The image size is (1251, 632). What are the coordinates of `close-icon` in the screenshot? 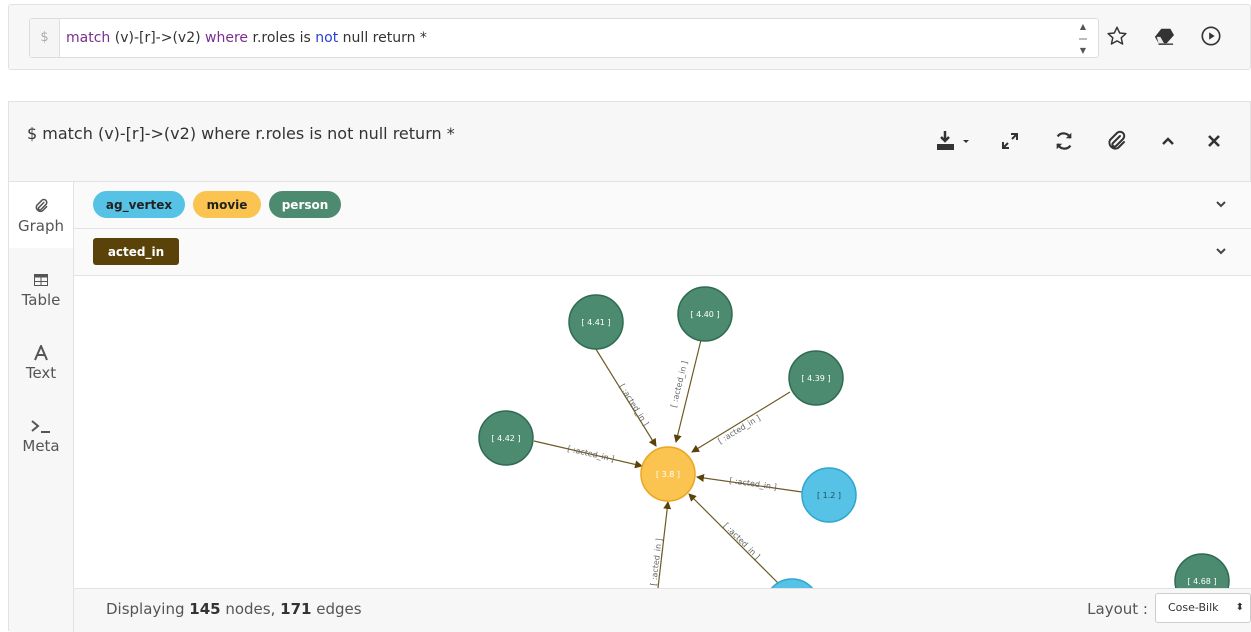 It's located at (1214, 141).